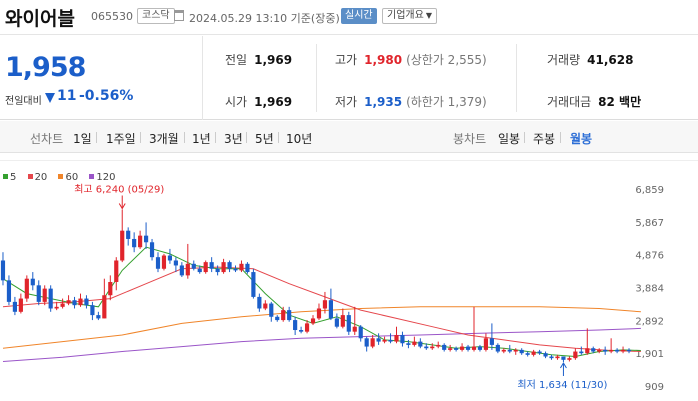 The height and width of the screenshot is (401, 698). I want to click on stat-label: 거래량, so click(564, 60).